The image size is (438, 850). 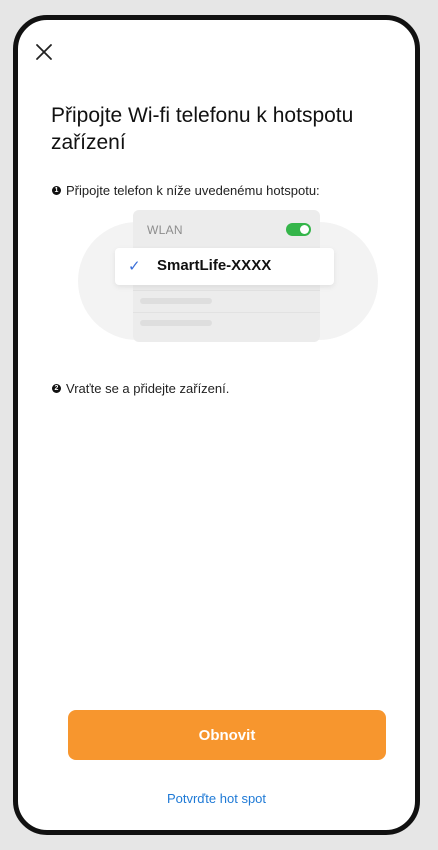 What do you see at coordinates (304, 229) in the screenshot?
I see `toggle-knob` at bounding box center [304, 229].